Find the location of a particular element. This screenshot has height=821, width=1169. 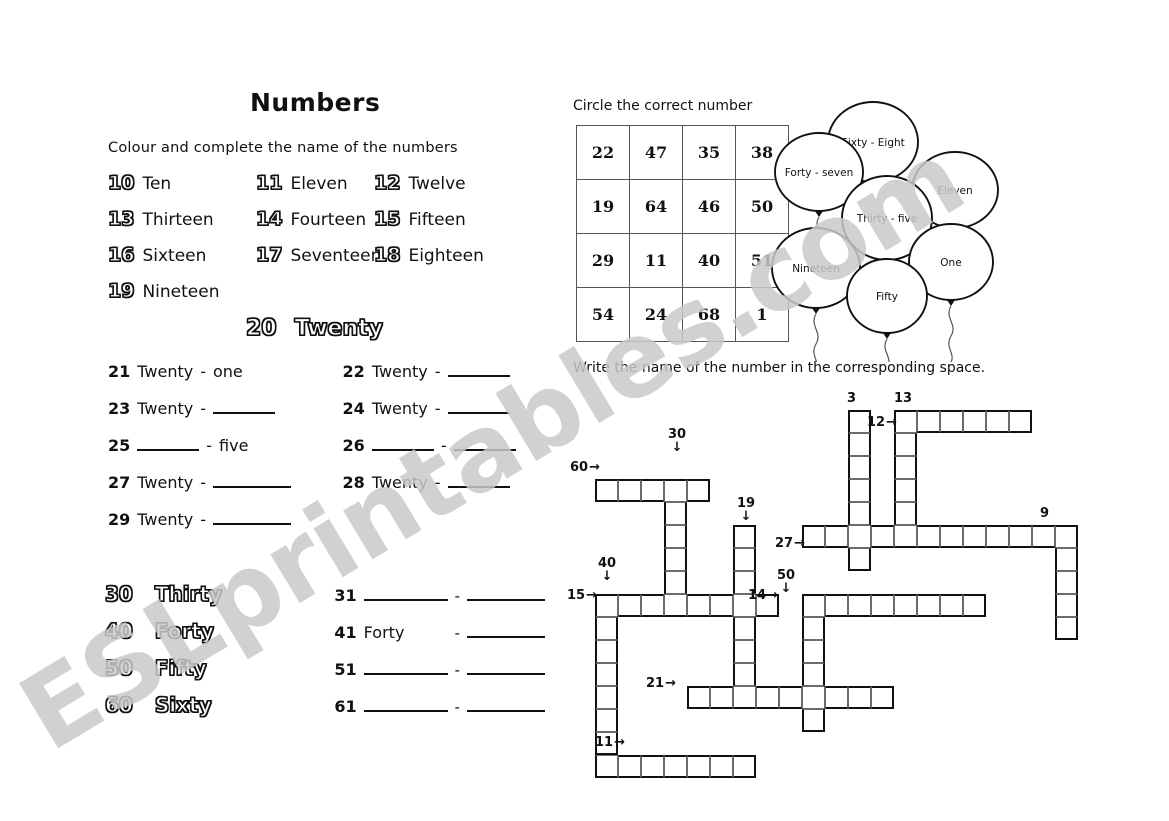

number-grid-cell: 54 is located at coordinates (603, 314).